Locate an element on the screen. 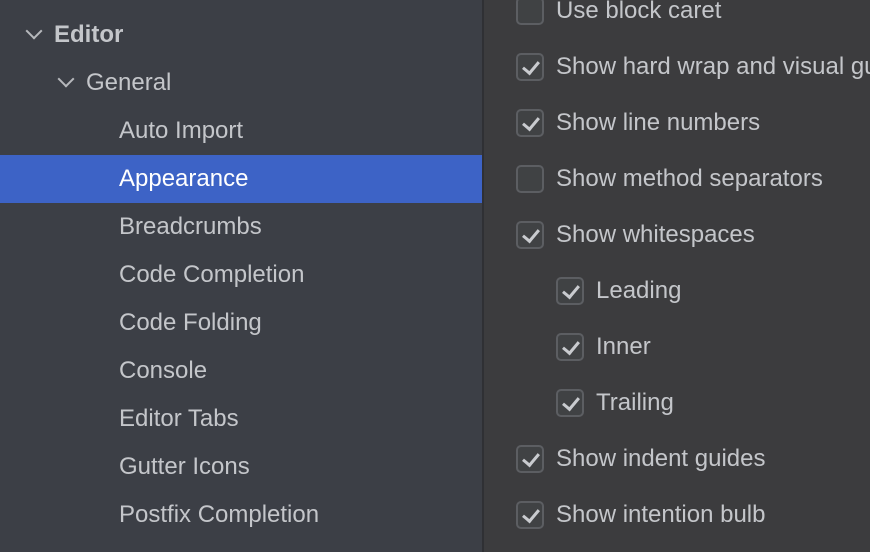 The image size is (870, 552). show-hard-wrap-checkbox is located at coordinates (530, 67).